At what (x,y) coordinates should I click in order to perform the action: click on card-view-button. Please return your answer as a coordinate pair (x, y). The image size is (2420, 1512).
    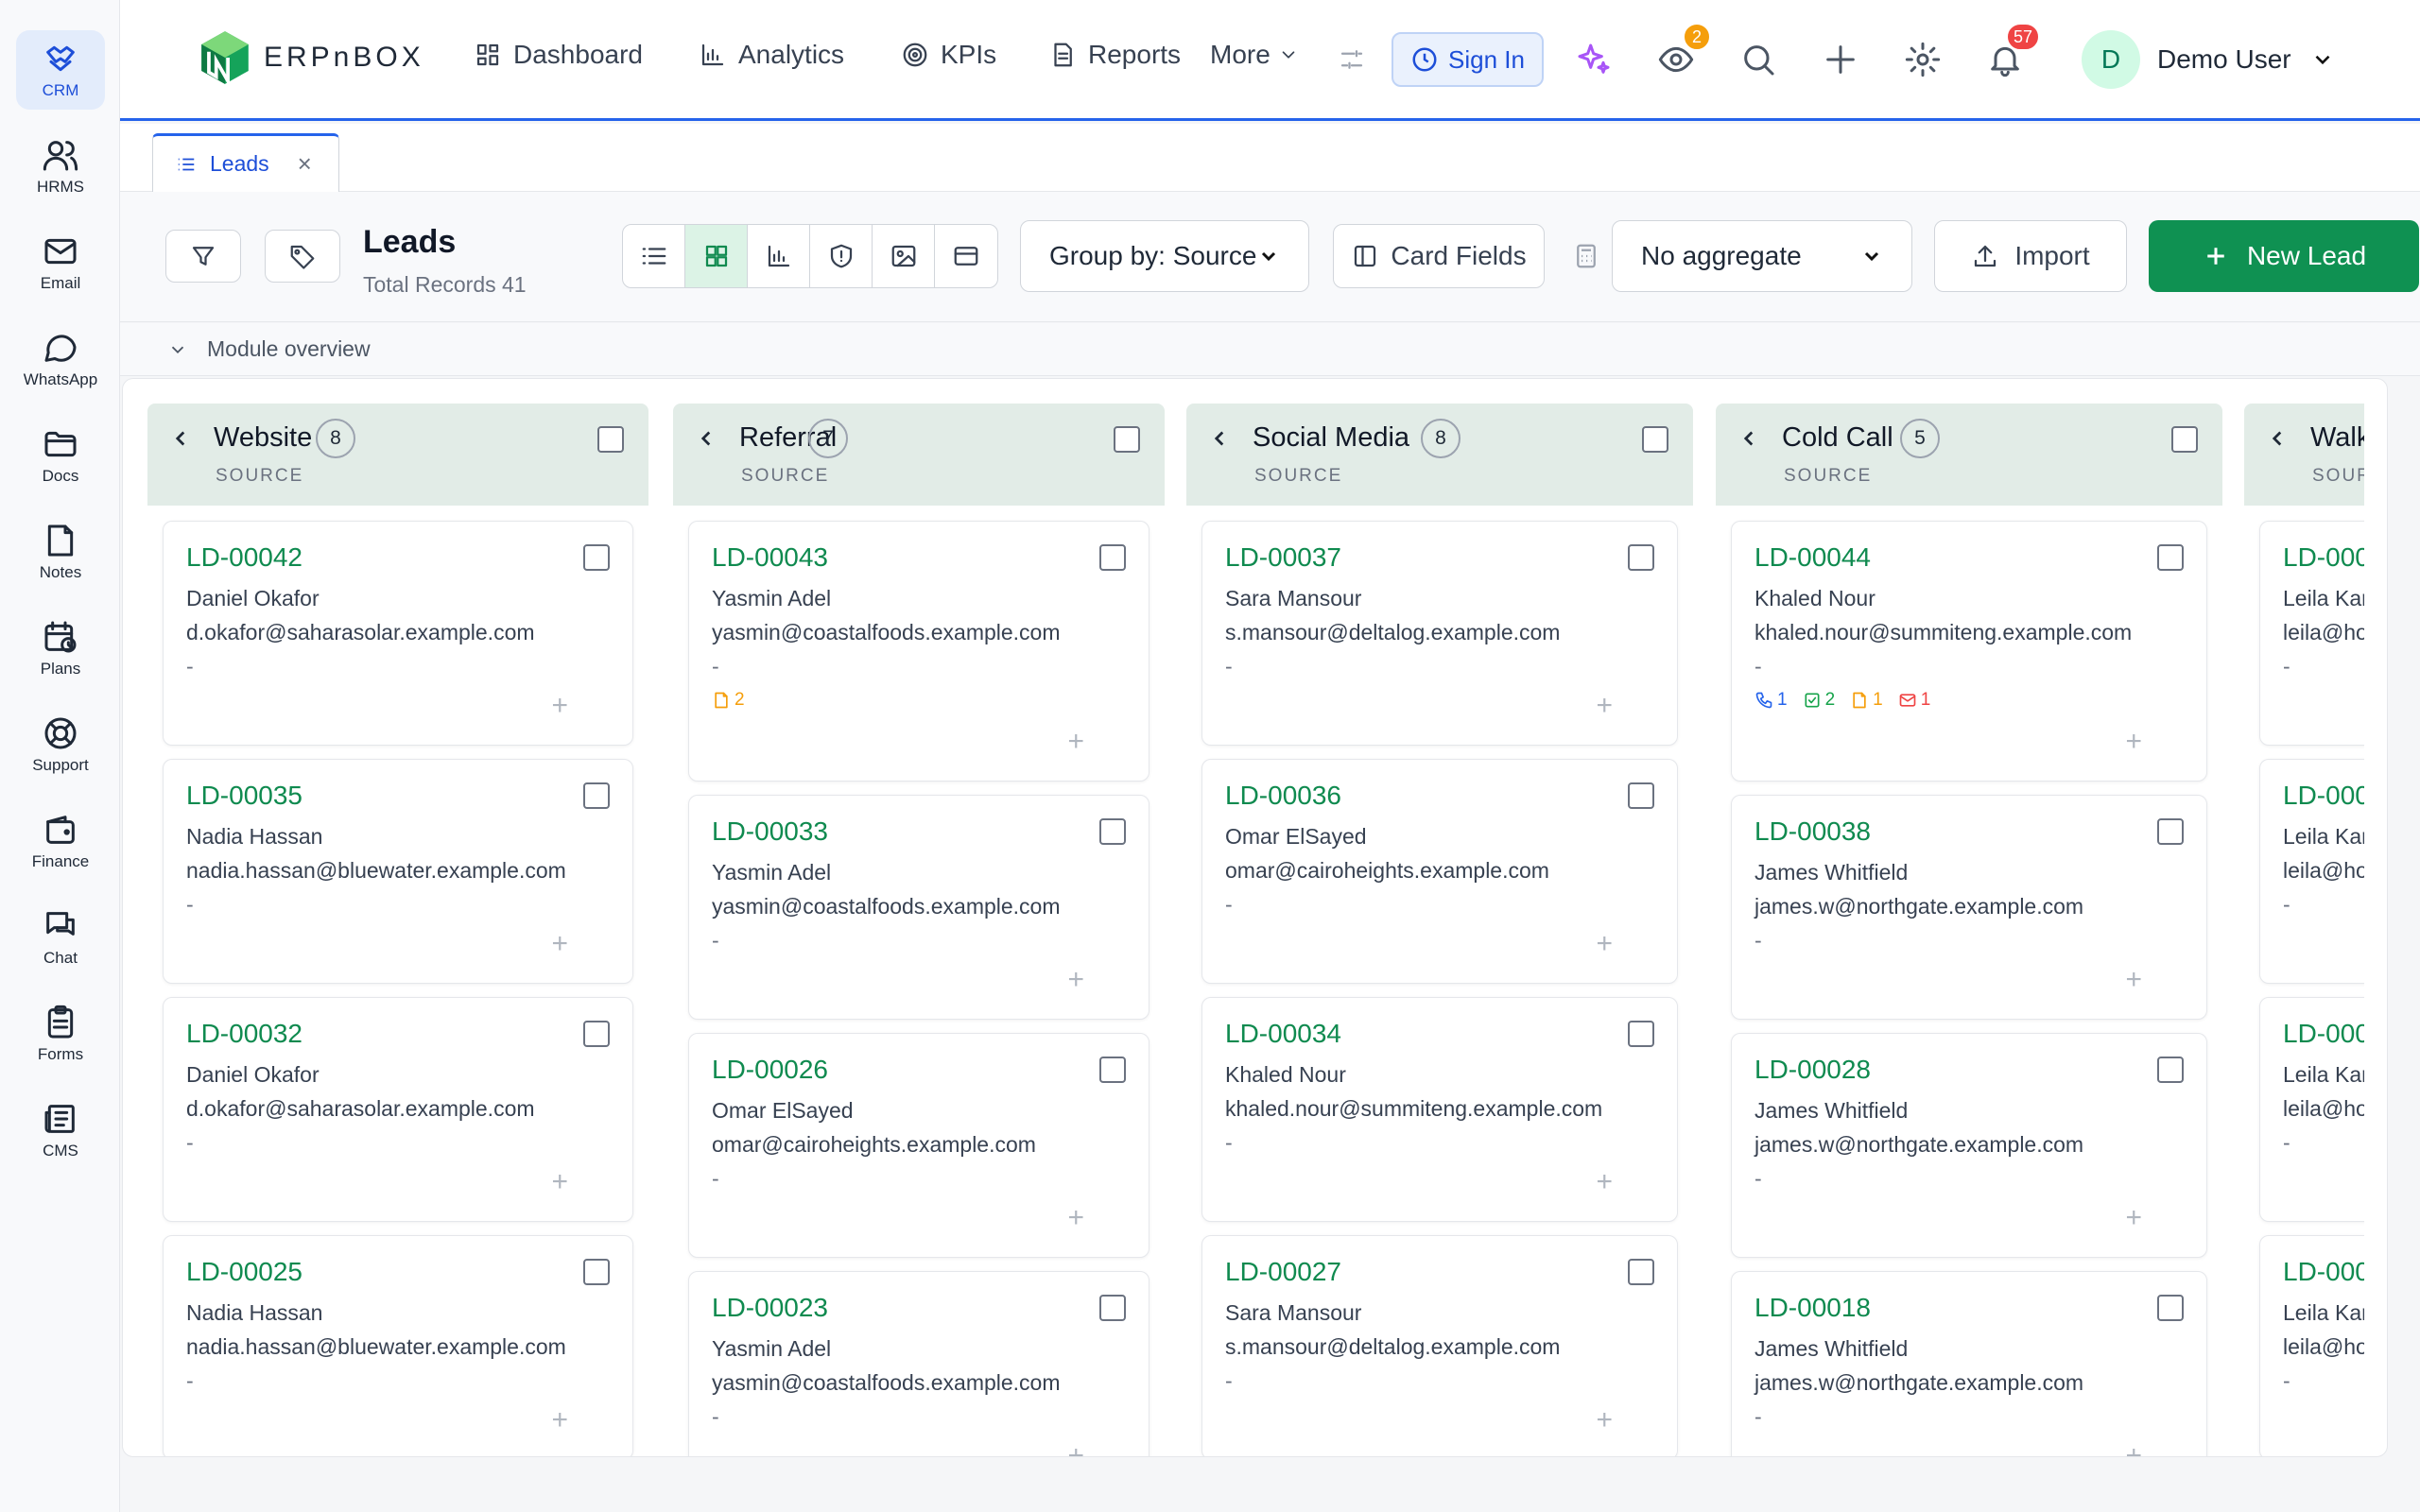
    Looking at the image, I should click on (966, 256).